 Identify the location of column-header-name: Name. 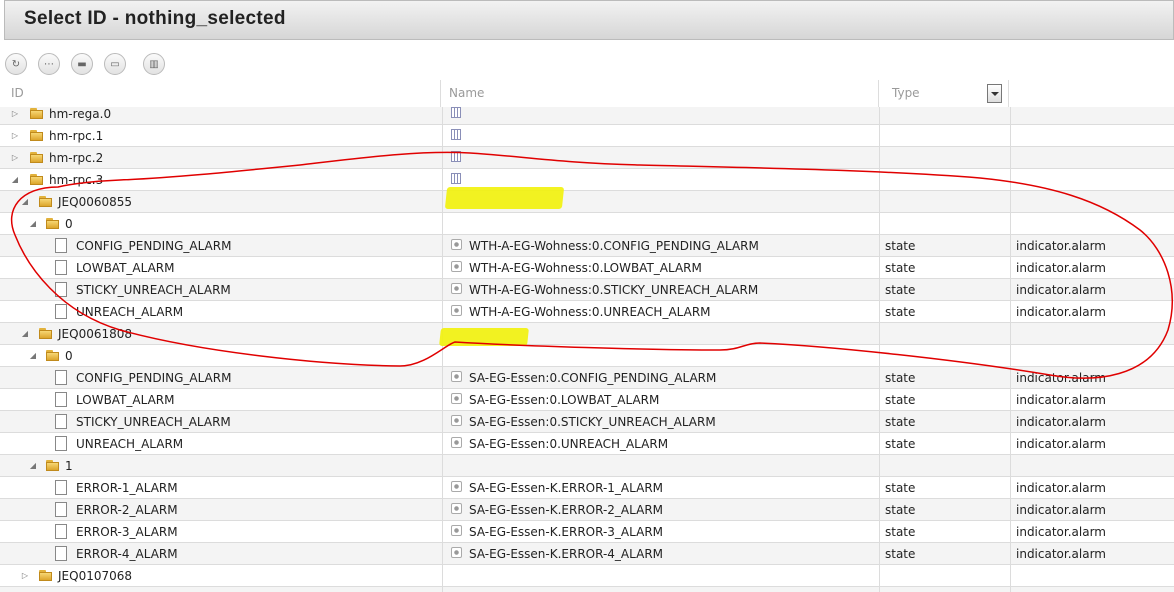
(466, 93).